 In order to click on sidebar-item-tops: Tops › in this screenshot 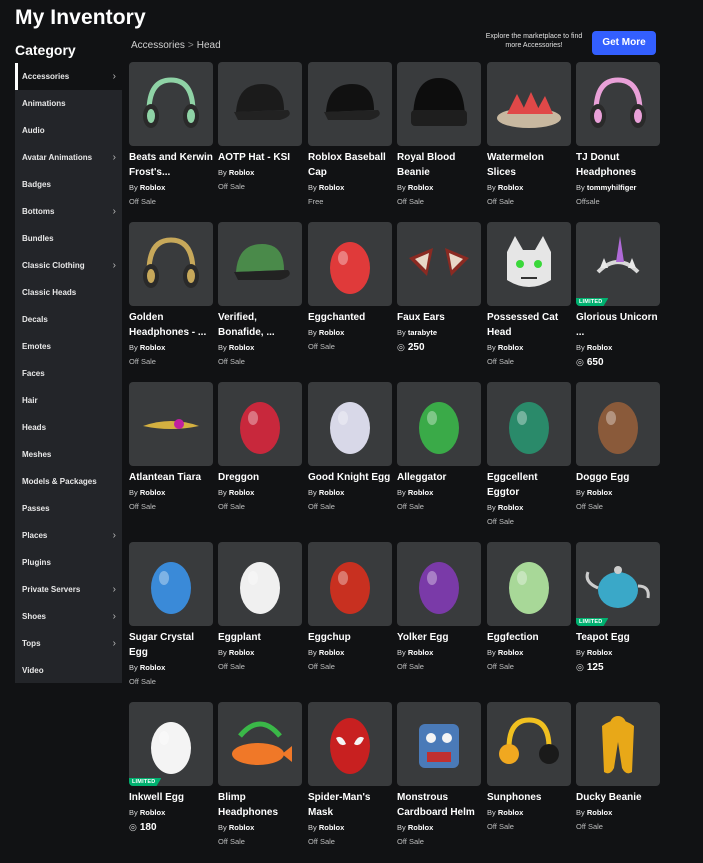, I will do `click(68, 643)`.